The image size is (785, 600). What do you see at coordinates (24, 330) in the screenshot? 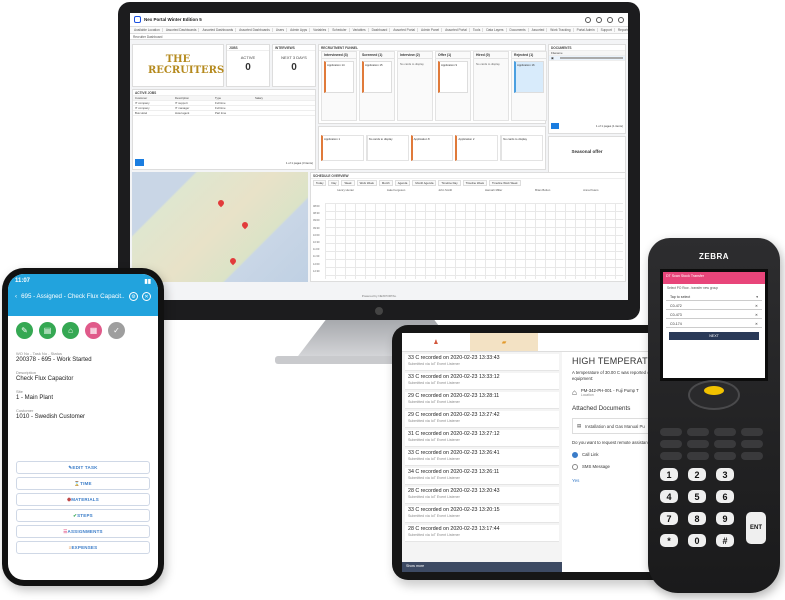
I see `edit-icon: ✎` at bounding box center [24, 330].